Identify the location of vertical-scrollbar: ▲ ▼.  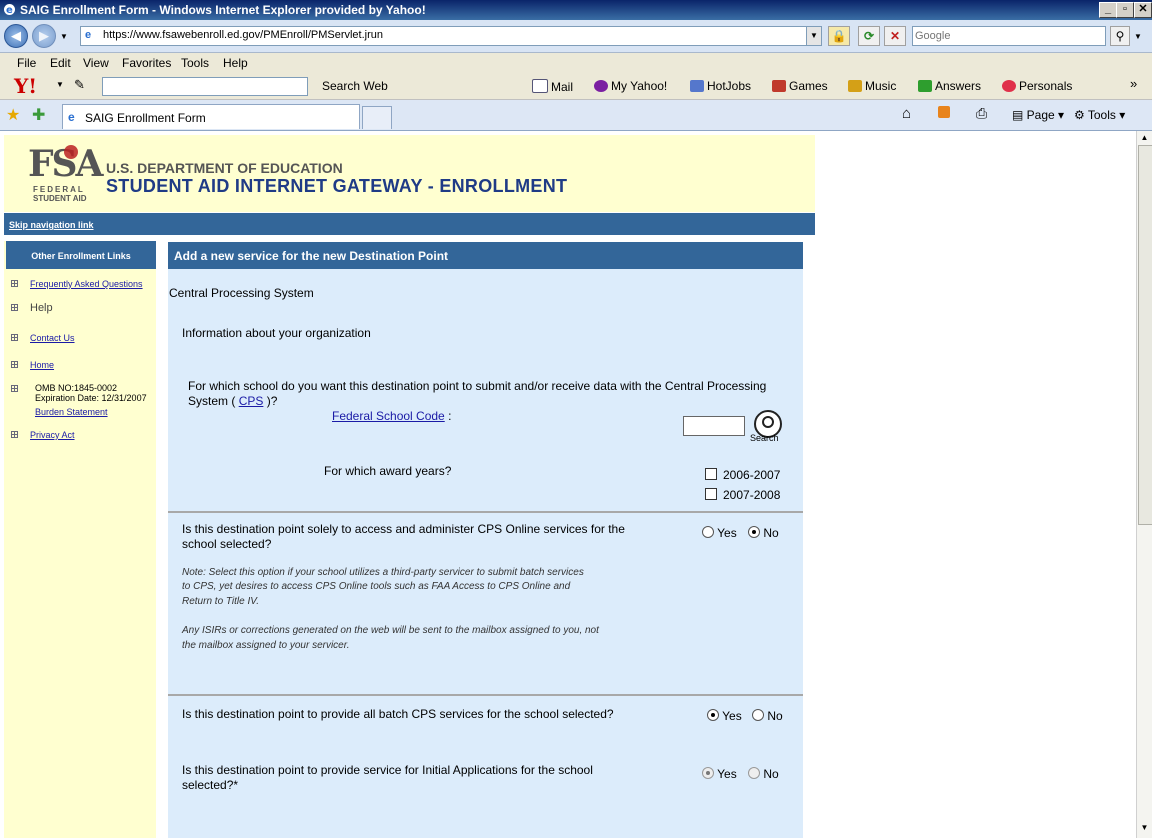
(1144, 484).